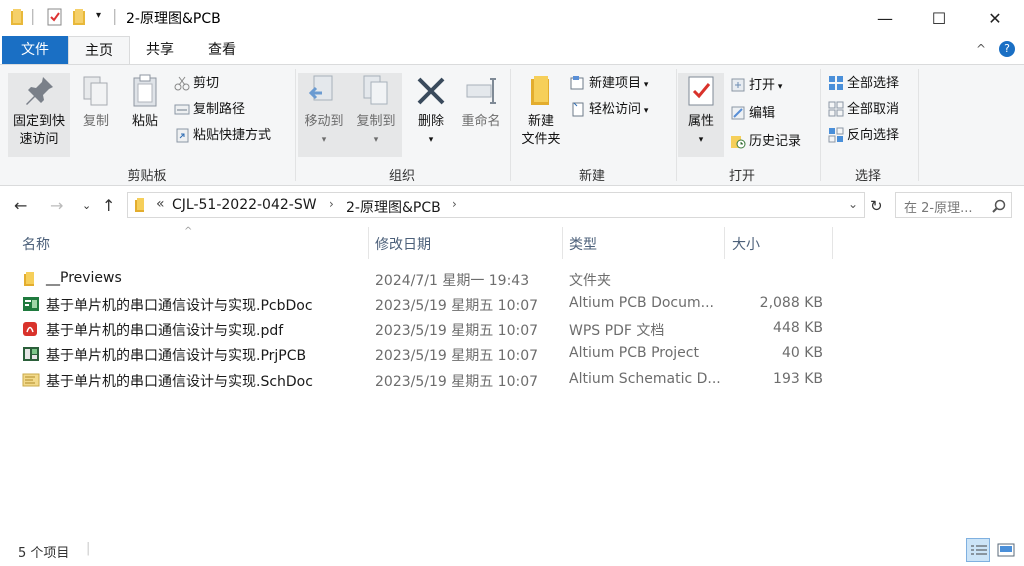 The image size is (1024, 566). What do you see at coordinates (995, 18) in the screenshot?
I see `close-button: ✕` at bounding box center [995, 18].